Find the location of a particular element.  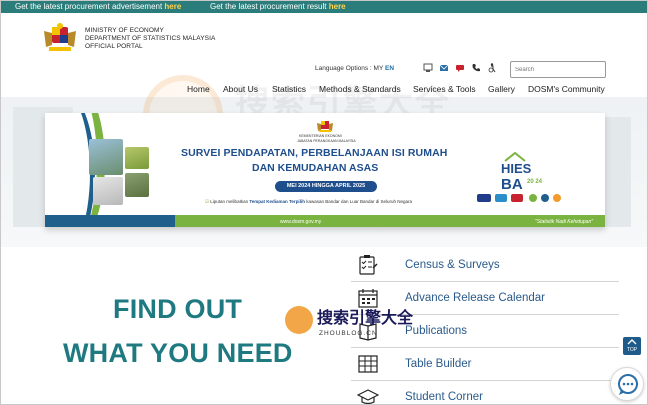

note-highlight: Tempat Kediaman Terpilih is located at coordinates (277, 201).